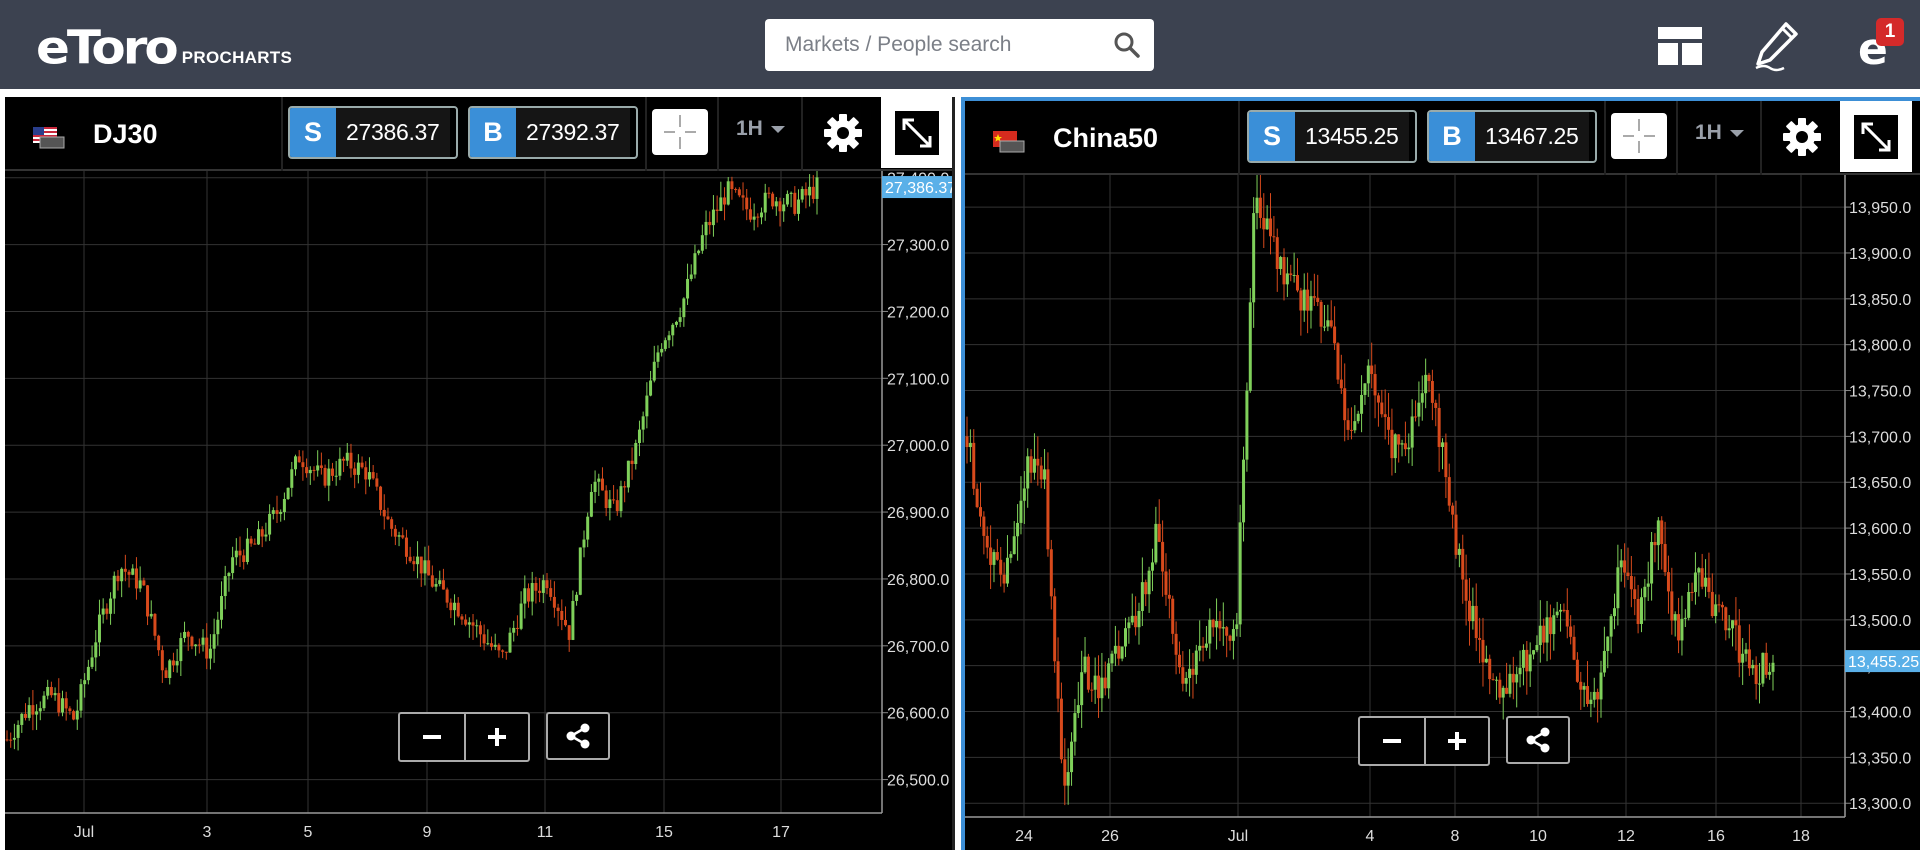 The image size is (1920, 850). What do you see at coordinates (1105, 138) in the screenshot?
I see `instrument-symbol: China50` at bounding box center [1105, 138].